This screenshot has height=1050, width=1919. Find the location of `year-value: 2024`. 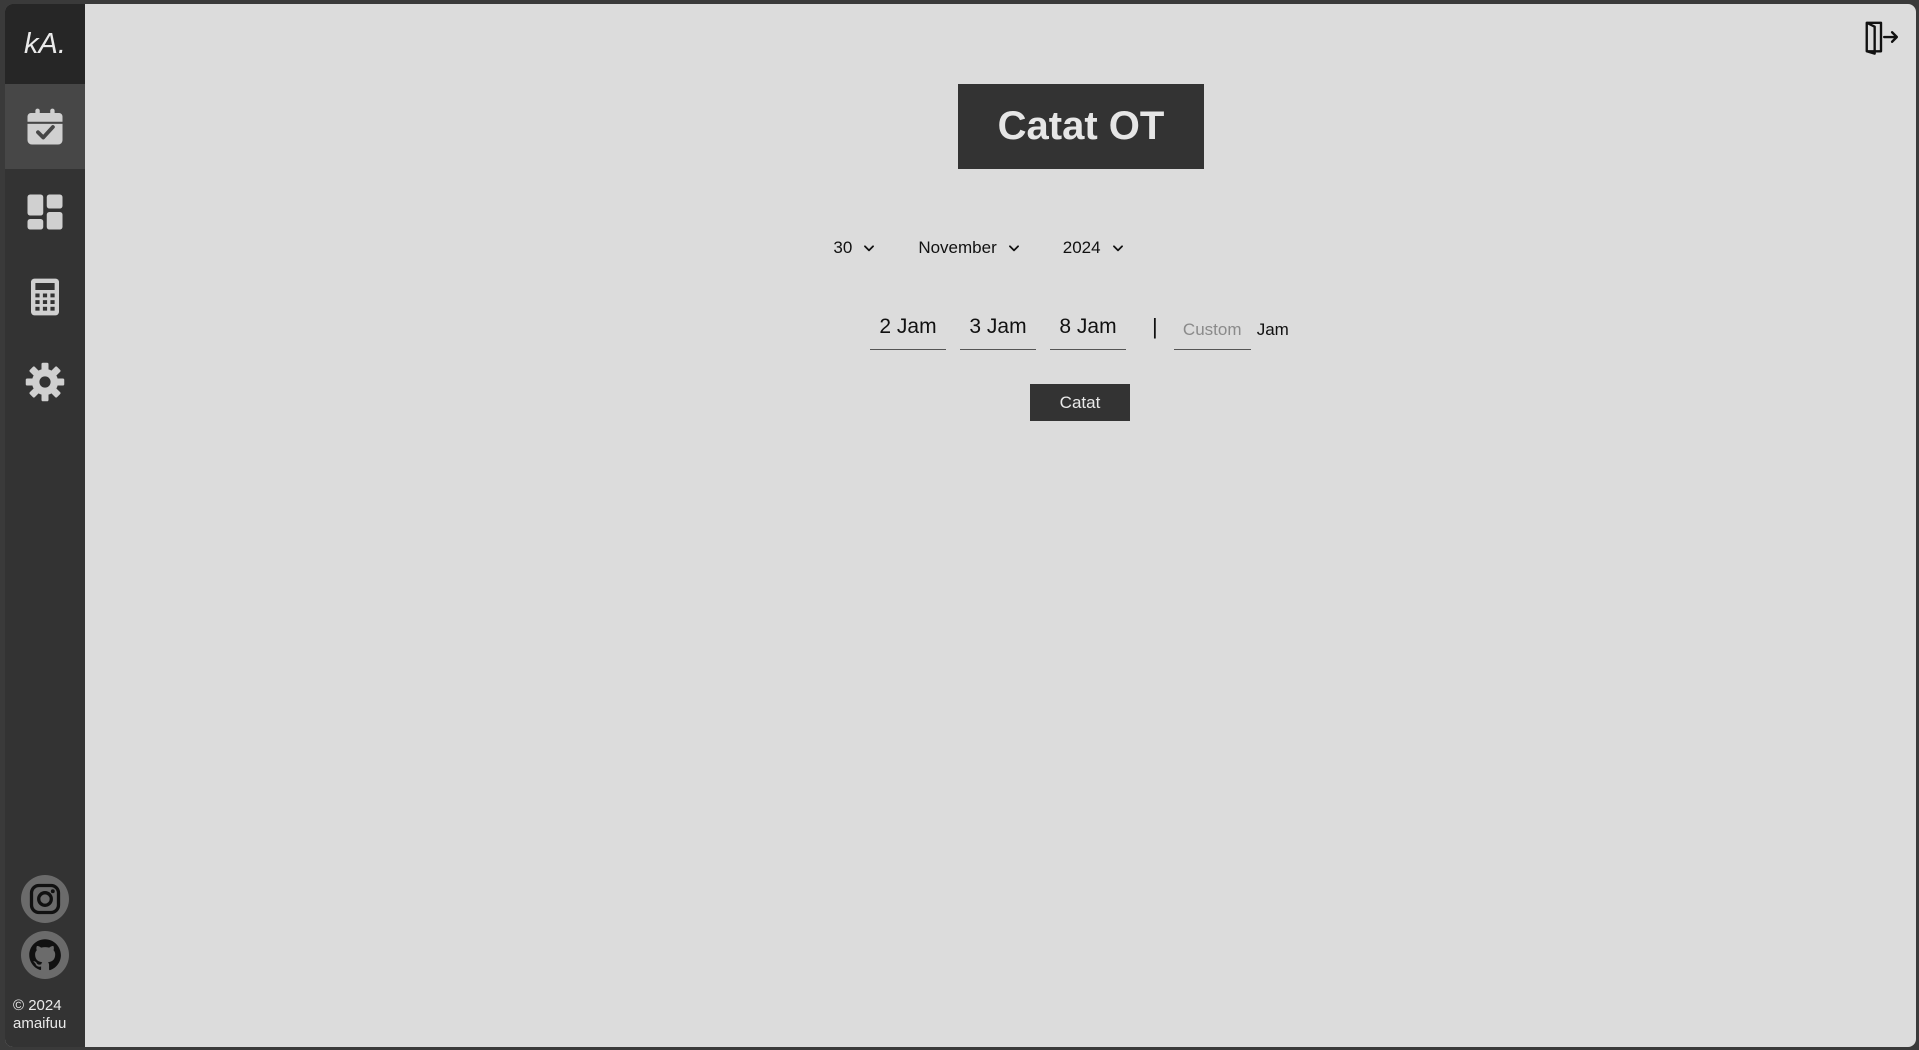

year-value: 2024 is located at coordinates (1081, 247).